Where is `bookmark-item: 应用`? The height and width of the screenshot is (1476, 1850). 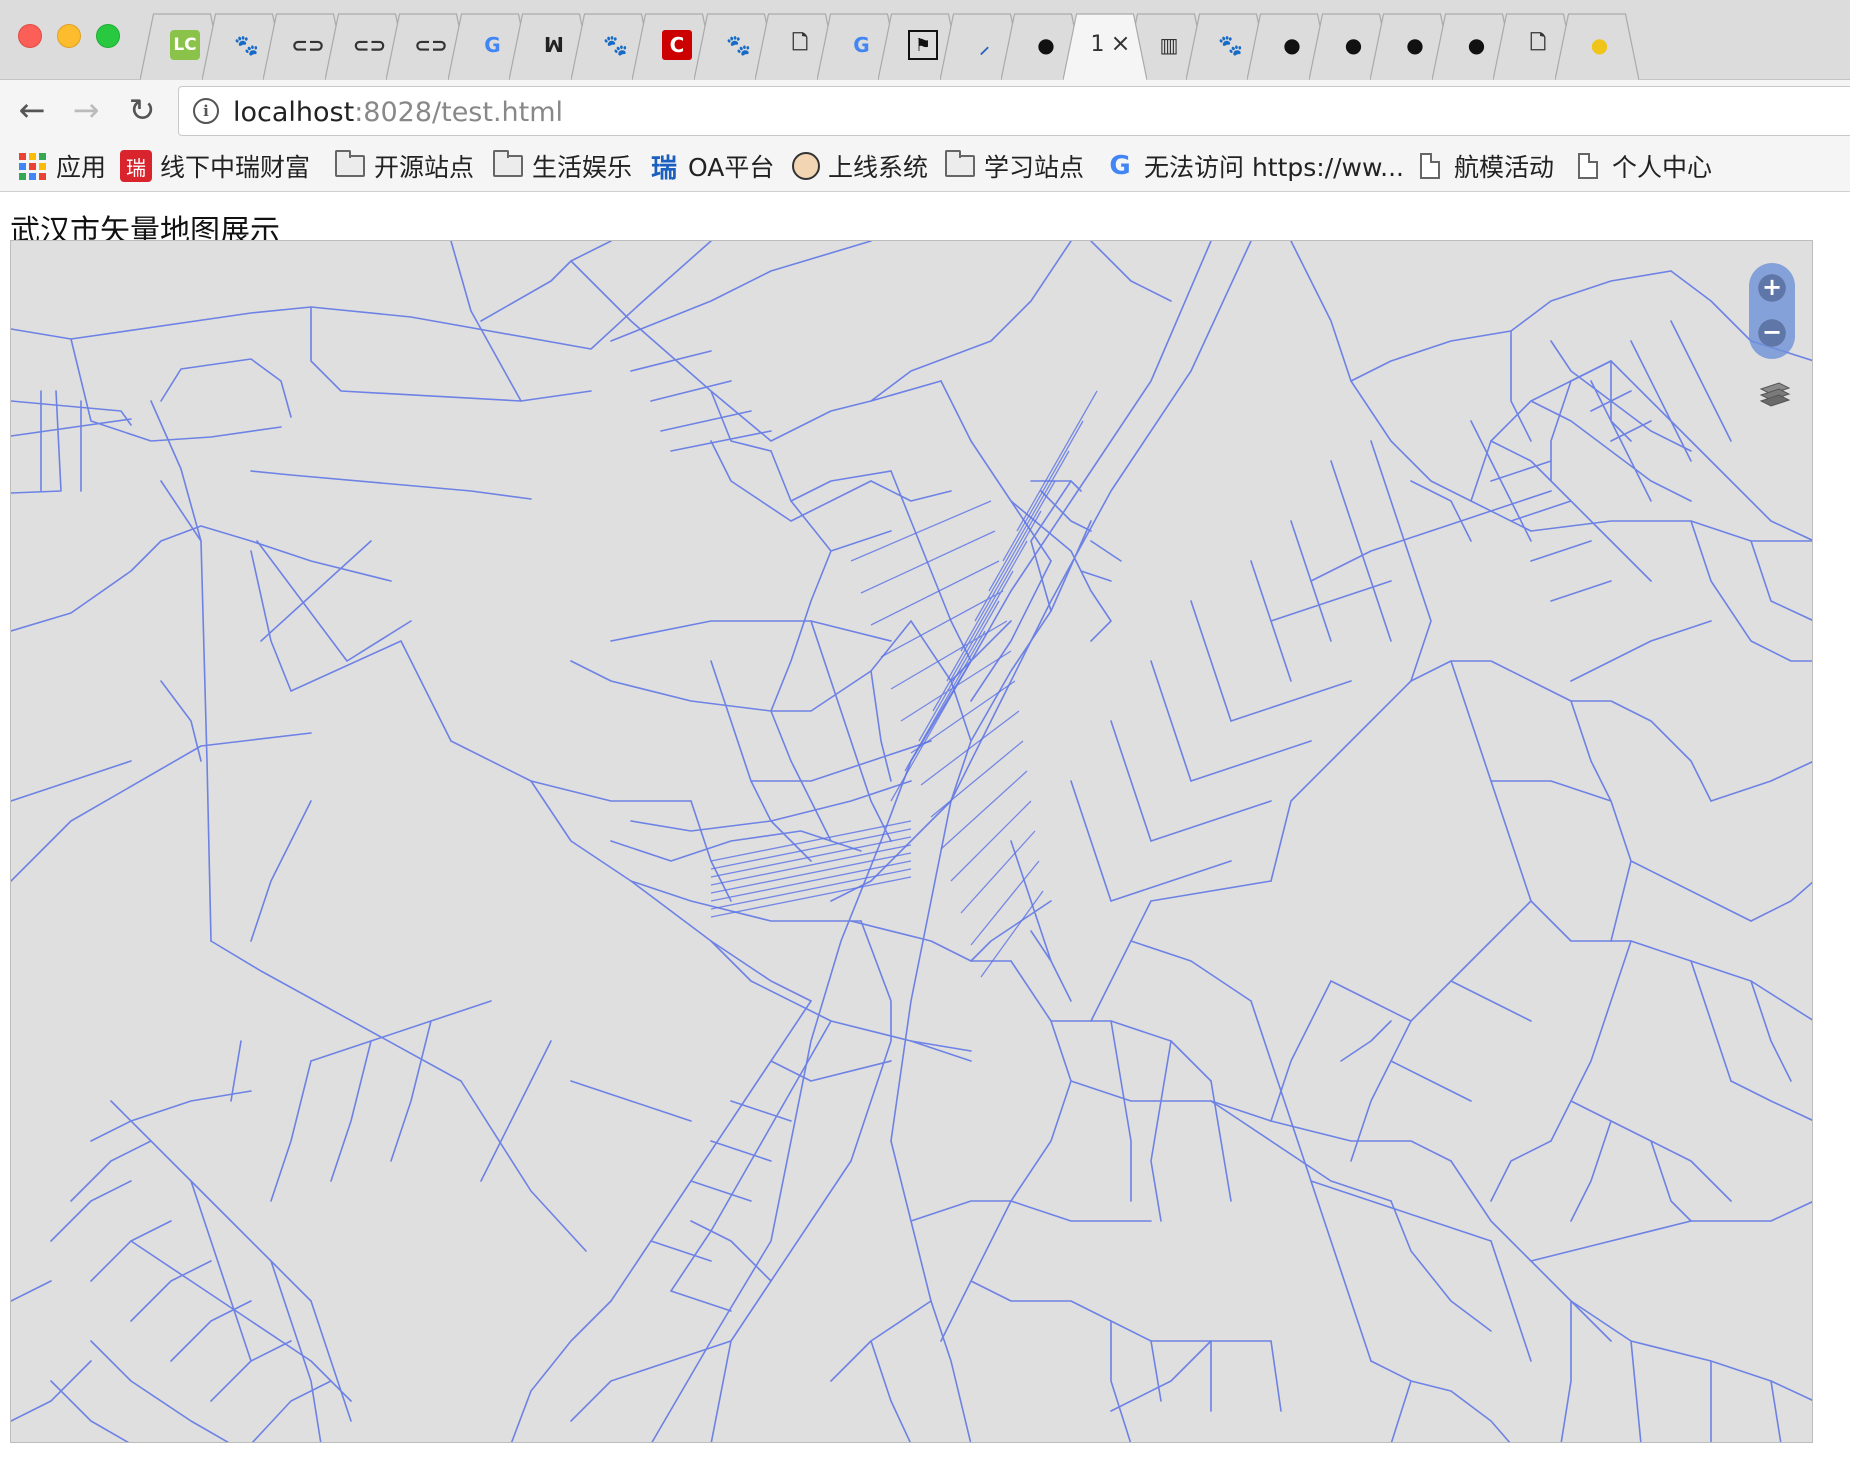 bookmark-item: 应用 is located at coordinates (61, 166).